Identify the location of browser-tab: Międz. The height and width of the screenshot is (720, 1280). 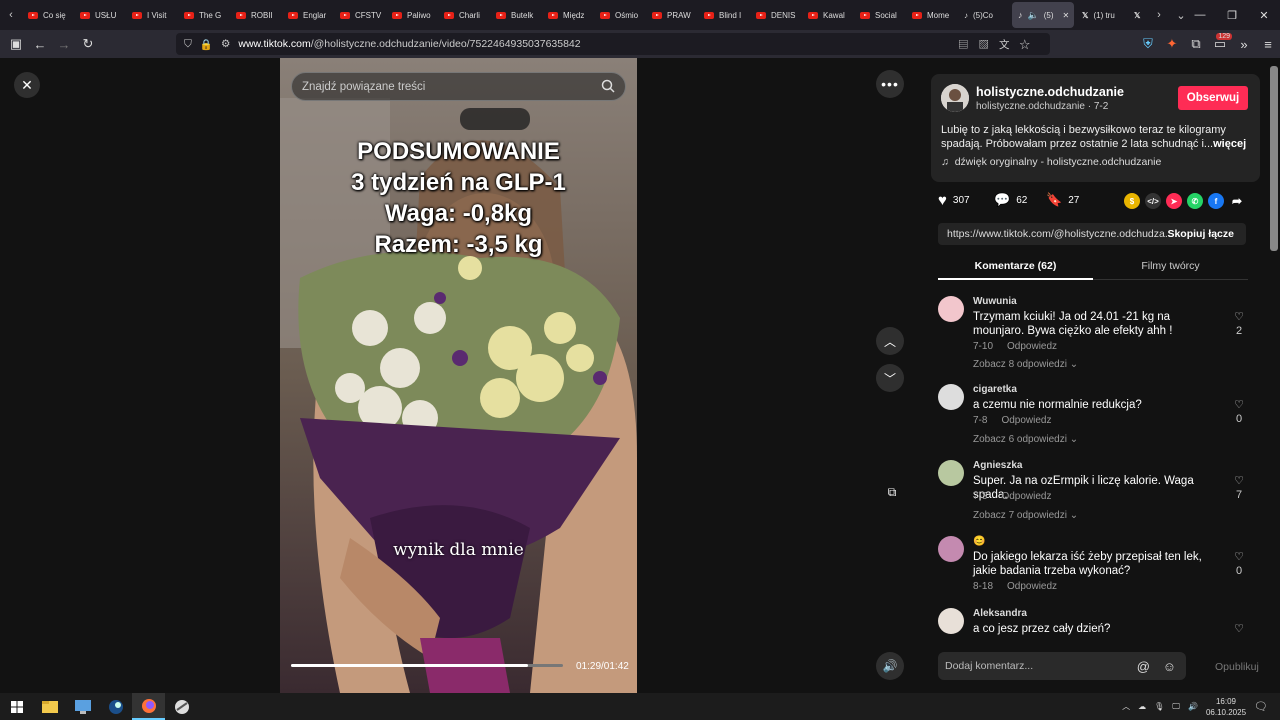
(568, 15).